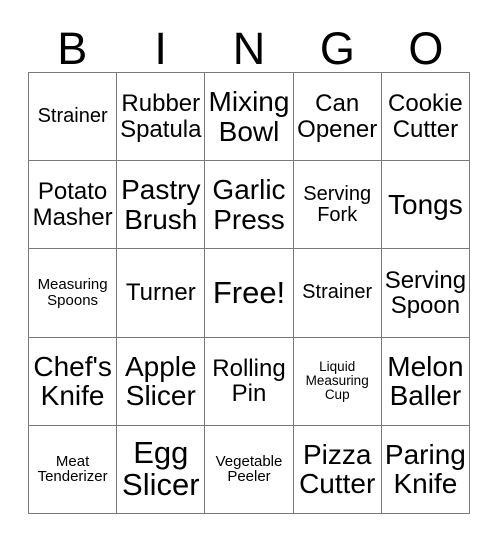  I want to click on bingo-cell-label: Meat Tenderizer, so click(72, 469).